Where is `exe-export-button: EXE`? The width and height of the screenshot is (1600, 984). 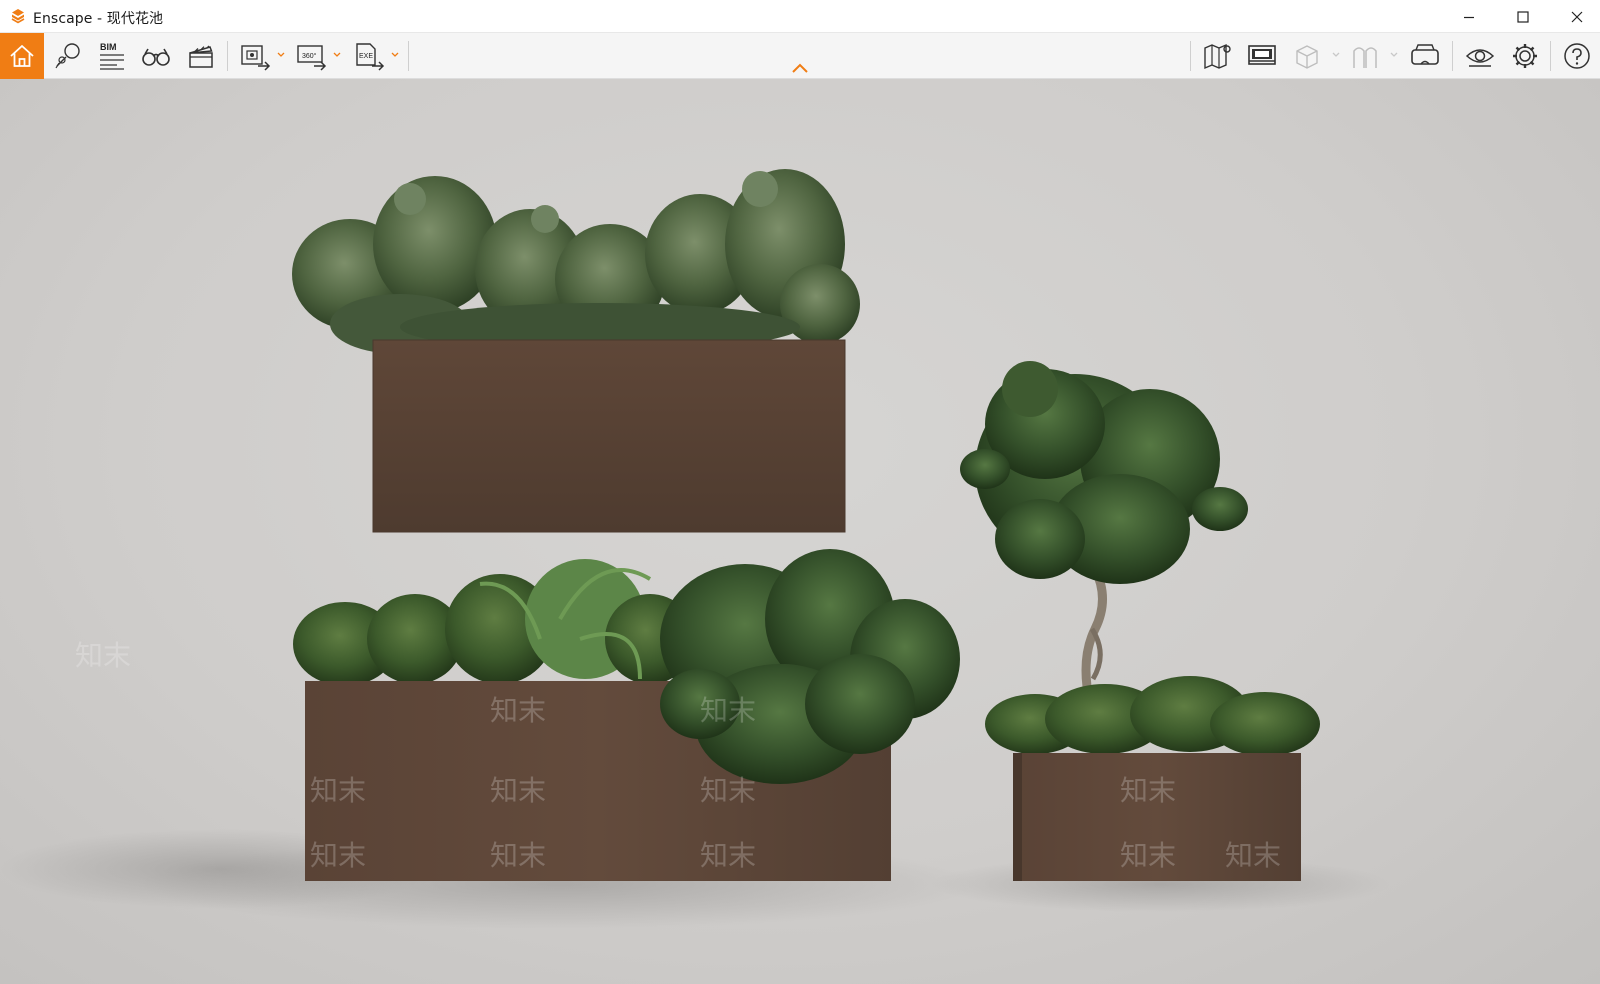
exe-export-button: EXE is located at coordinates (370, 56).